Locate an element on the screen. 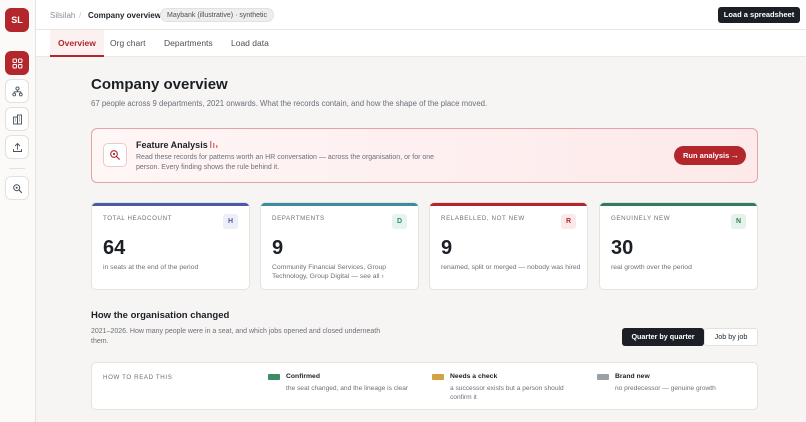 The image size is (806, 422). rail-departments-button is located at coordinates (17, 119).